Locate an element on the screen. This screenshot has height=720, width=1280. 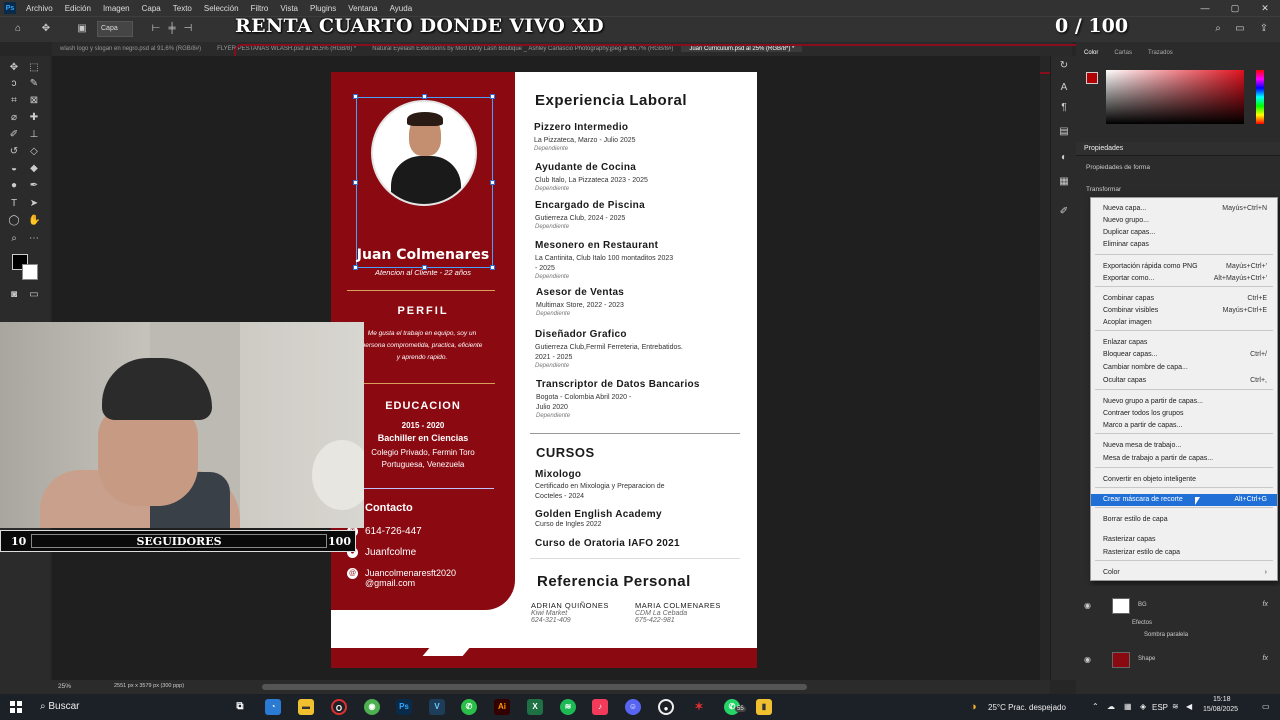
menu-item: Color › is located at coordinates (1184, 573).